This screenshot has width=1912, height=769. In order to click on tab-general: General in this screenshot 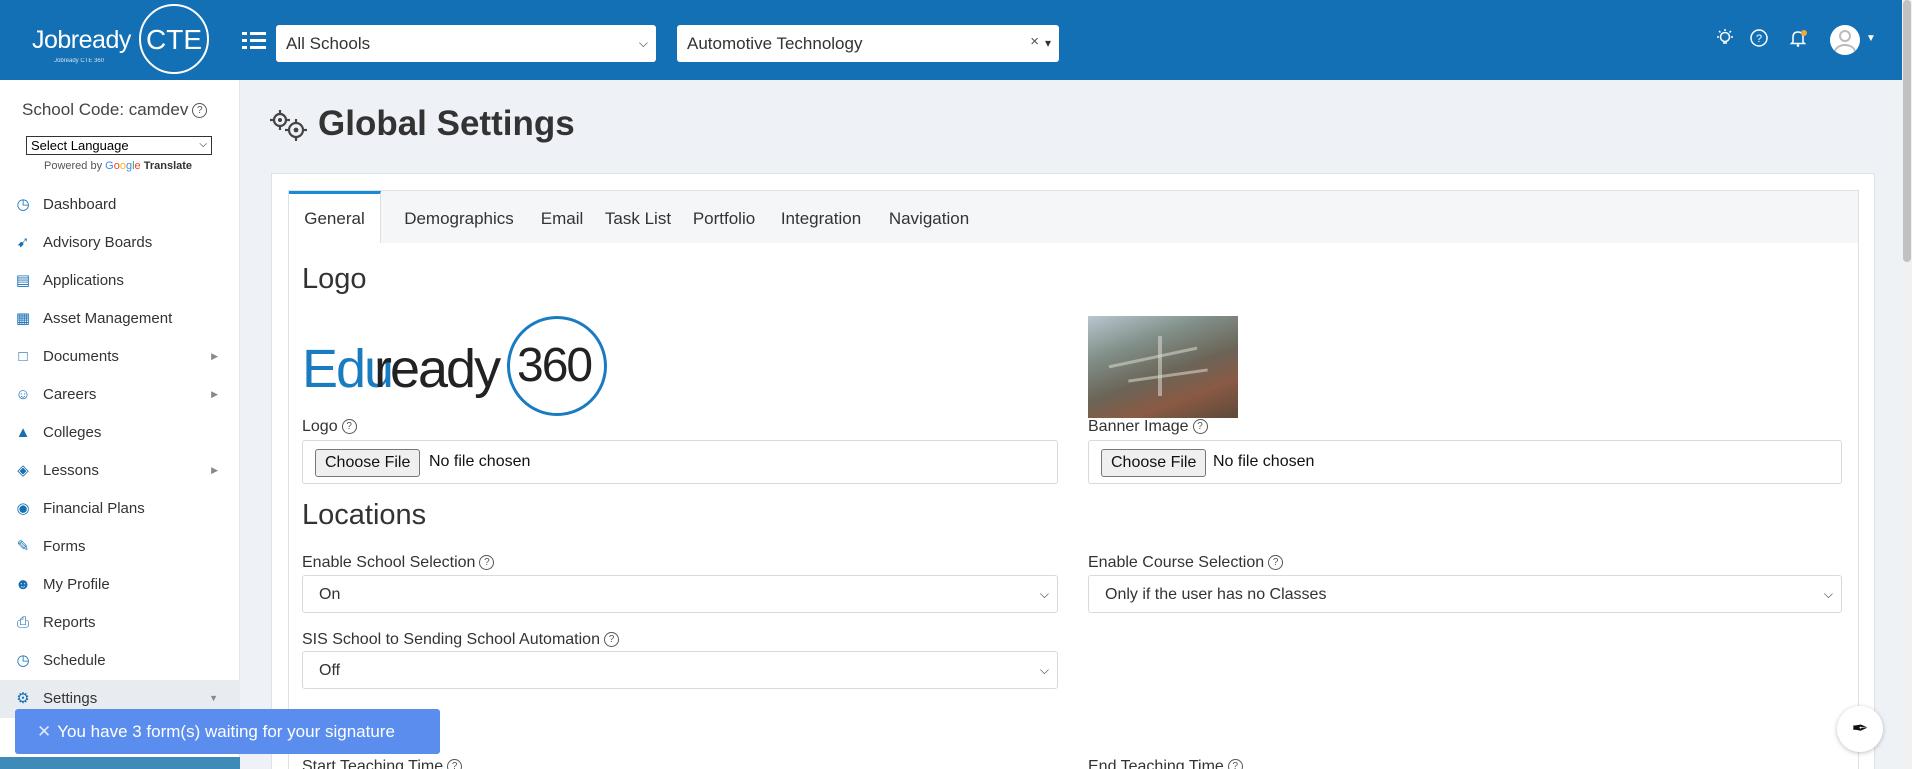, I will do `click(335, 217)`.